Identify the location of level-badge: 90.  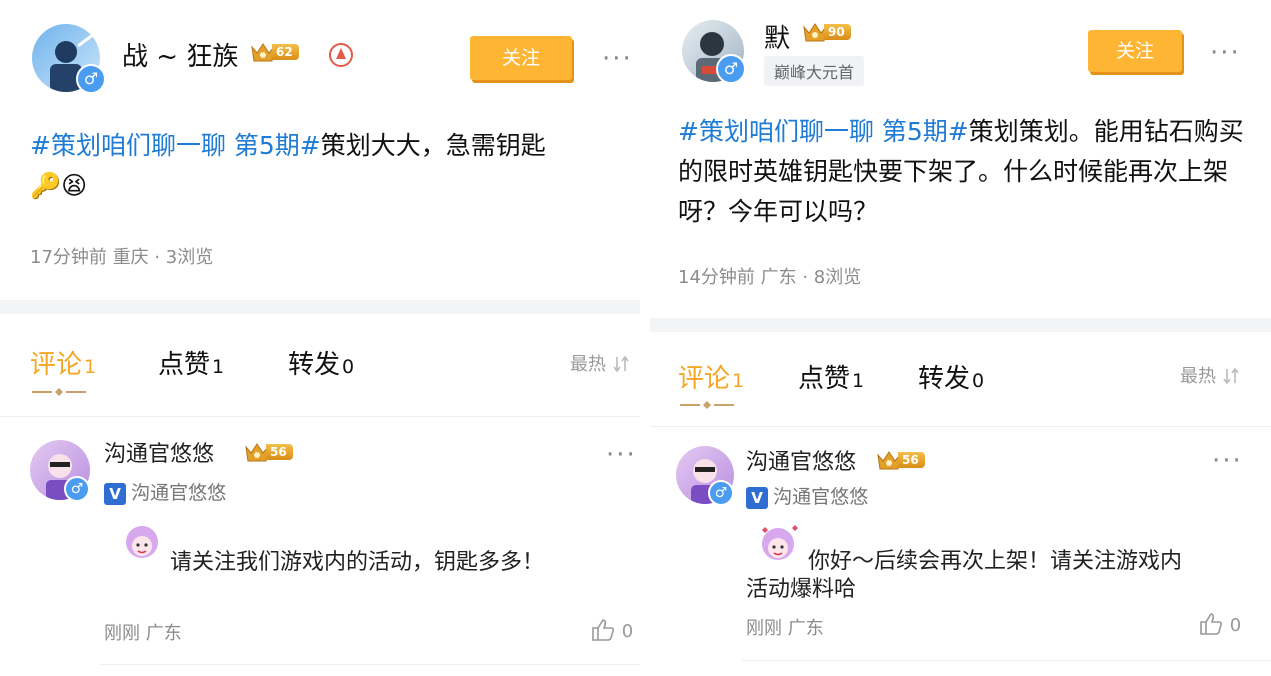
(826, 32).